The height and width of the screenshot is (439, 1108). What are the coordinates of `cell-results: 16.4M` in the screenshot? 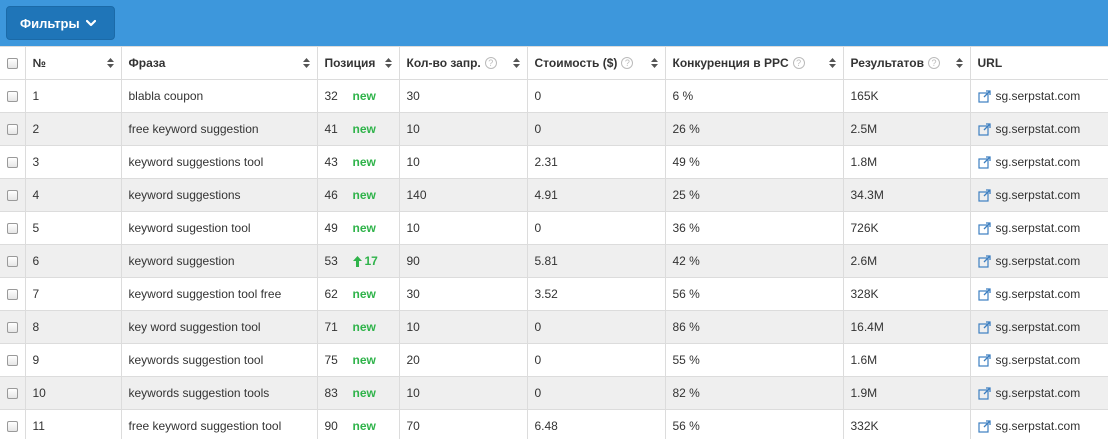 It's located at (907, 327).